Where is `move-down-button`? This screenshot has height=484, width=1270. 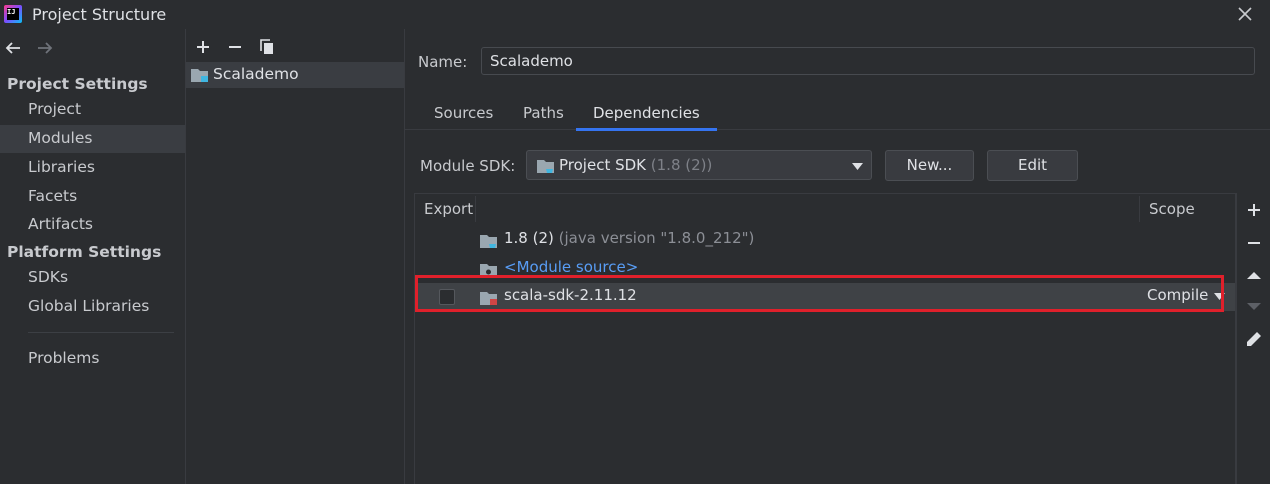 move-down-button is located at coordinates (1254, 306).